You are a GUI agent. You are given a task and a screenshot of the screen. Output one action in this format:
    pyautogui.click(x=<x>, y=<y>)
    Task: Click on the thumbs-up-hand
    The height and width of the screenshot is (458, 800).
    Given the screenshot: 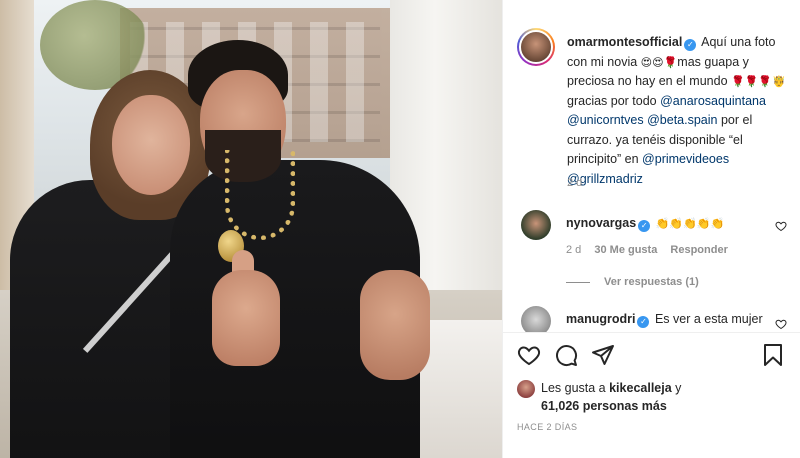 What is the action you would take?
    pyautogui.click(x=246, y=318)
    